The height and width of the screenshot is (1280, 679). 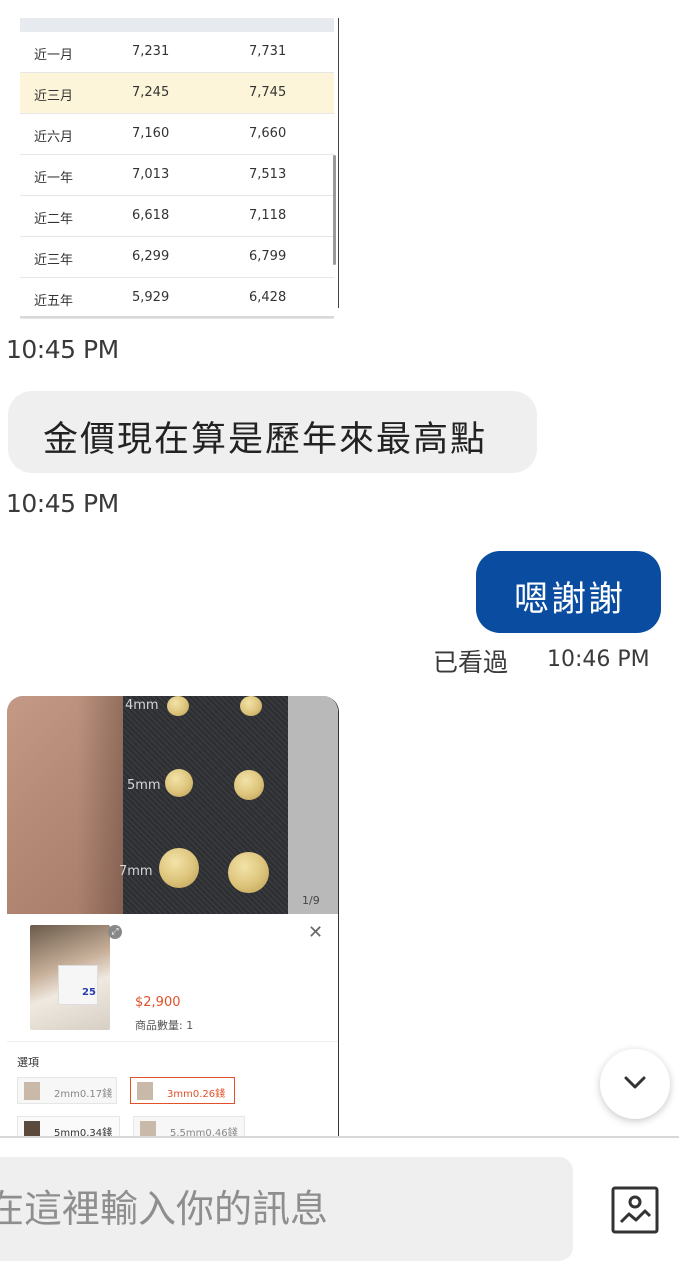 What do you see at coordinates (177, 317) in the screenshot?
I see `table-bottom-border` at bounding box center [177, 317].